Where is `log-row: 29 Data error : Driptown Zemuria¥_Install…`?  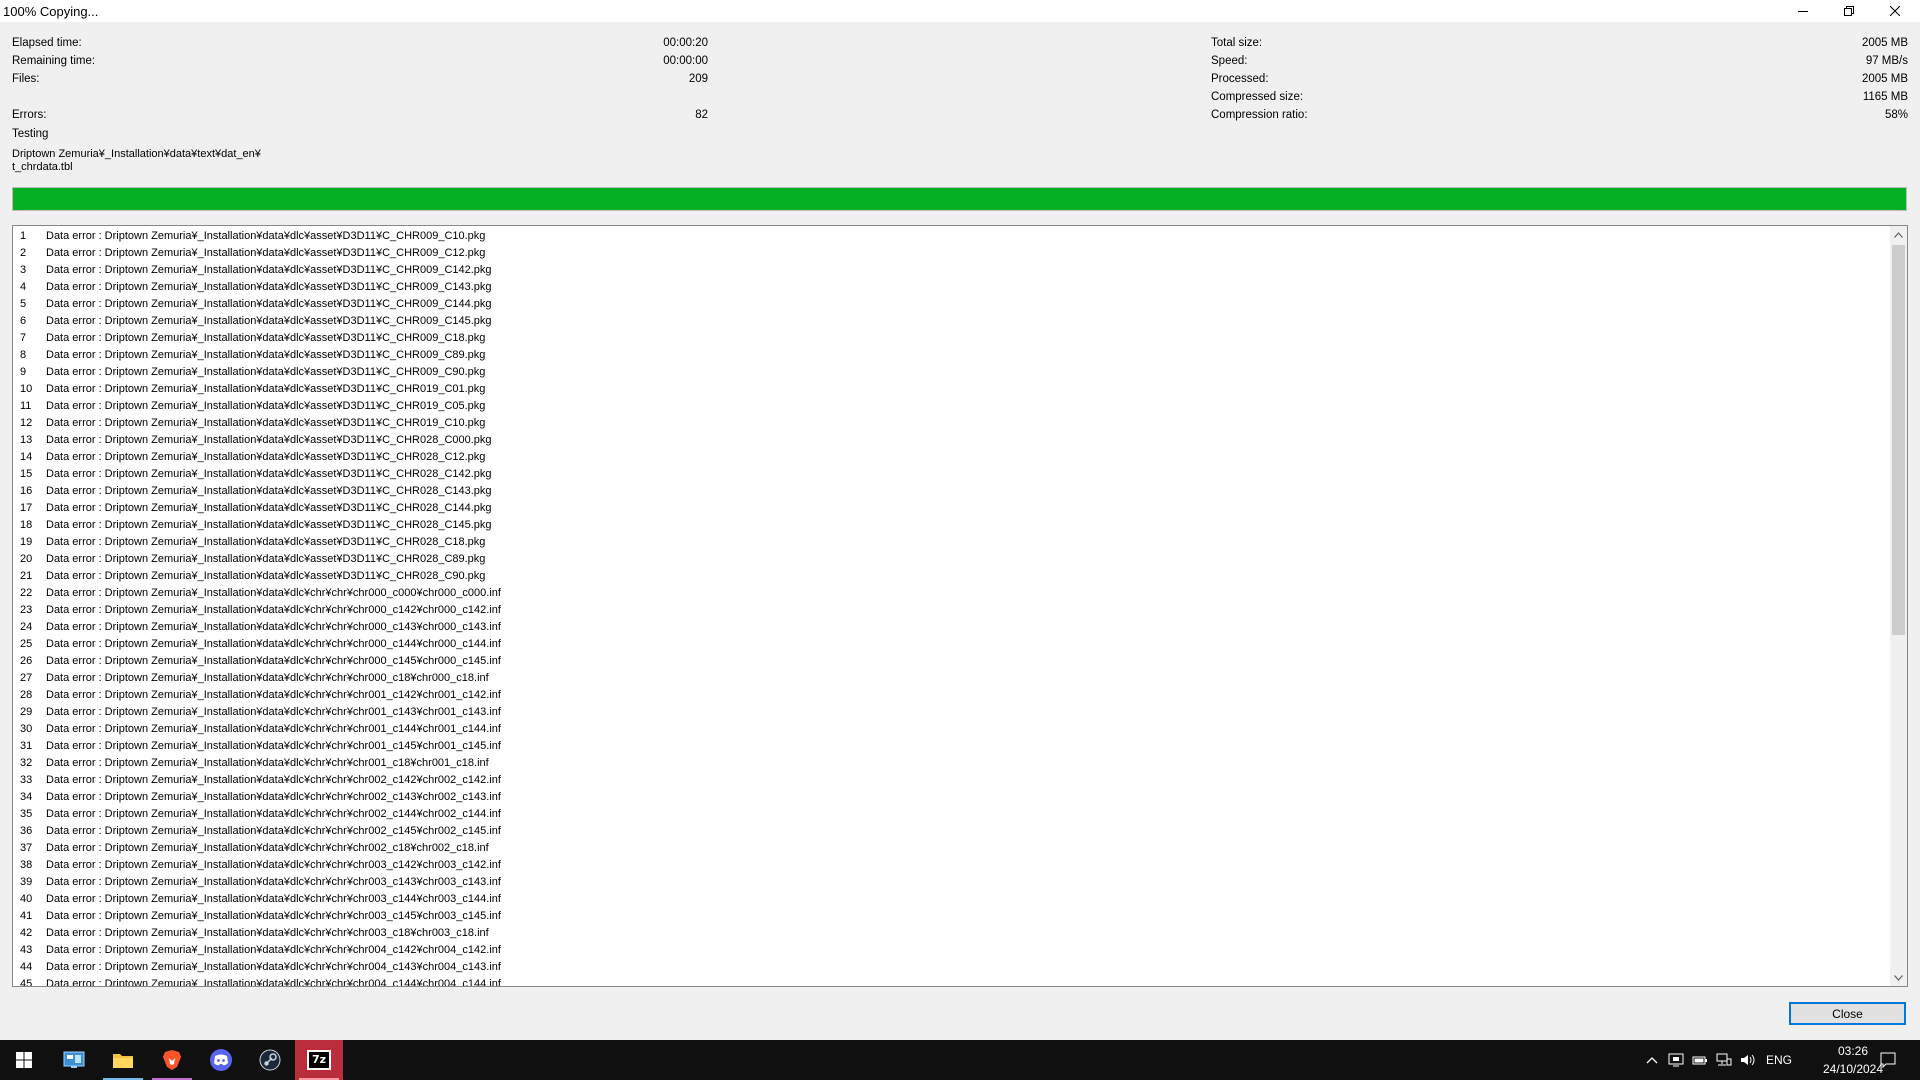
log-row: 29 Data error : Driptown Zemuria¥_Install… is located at coordinates (950, 712).